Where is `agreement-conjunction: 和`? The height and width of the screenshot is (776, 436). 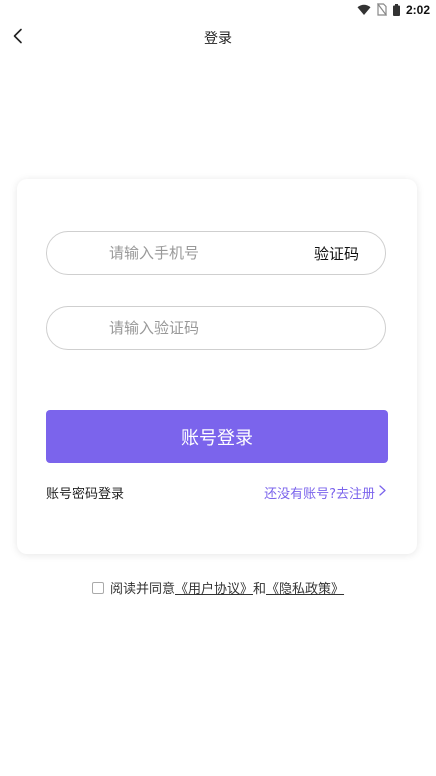 agreement-conjunction: 和 is located at coordinates (260, 589).